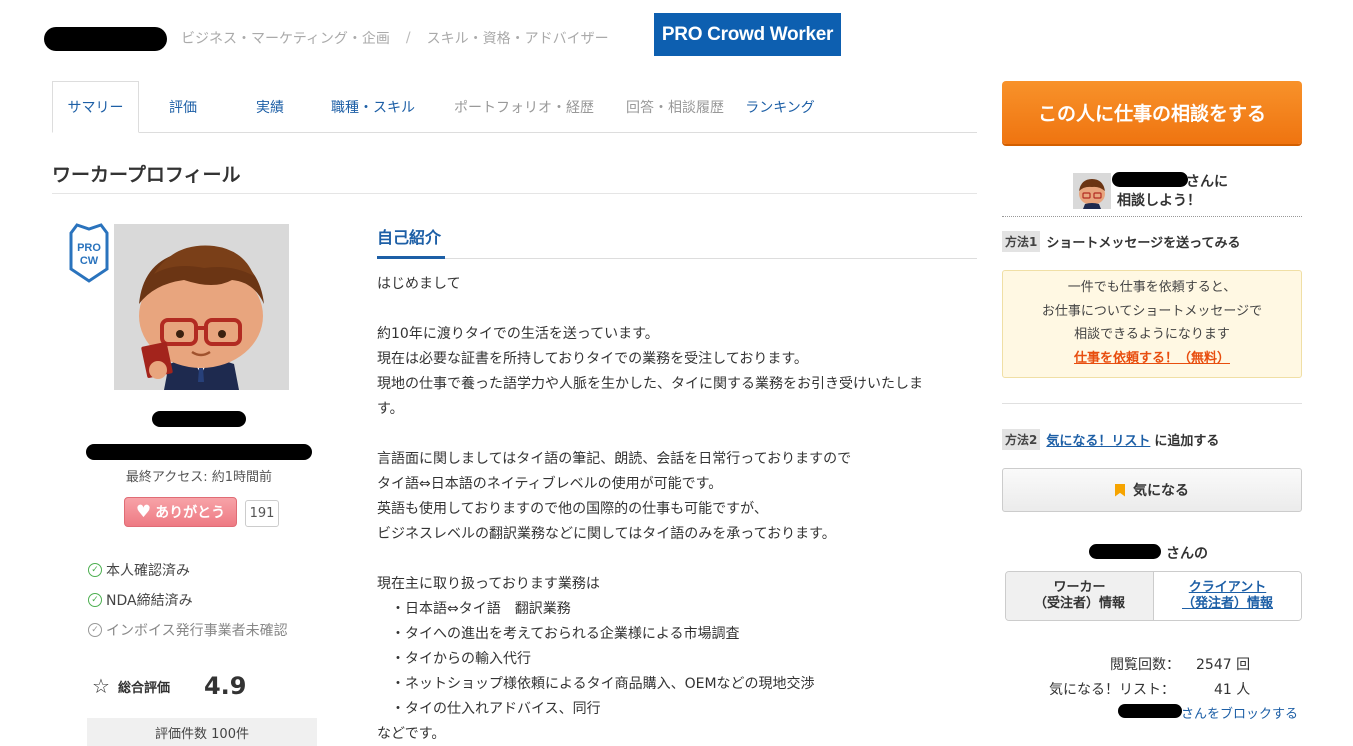  I want to click on tab-client-info: クライアント （発注者）情報, so click(1227, 596).